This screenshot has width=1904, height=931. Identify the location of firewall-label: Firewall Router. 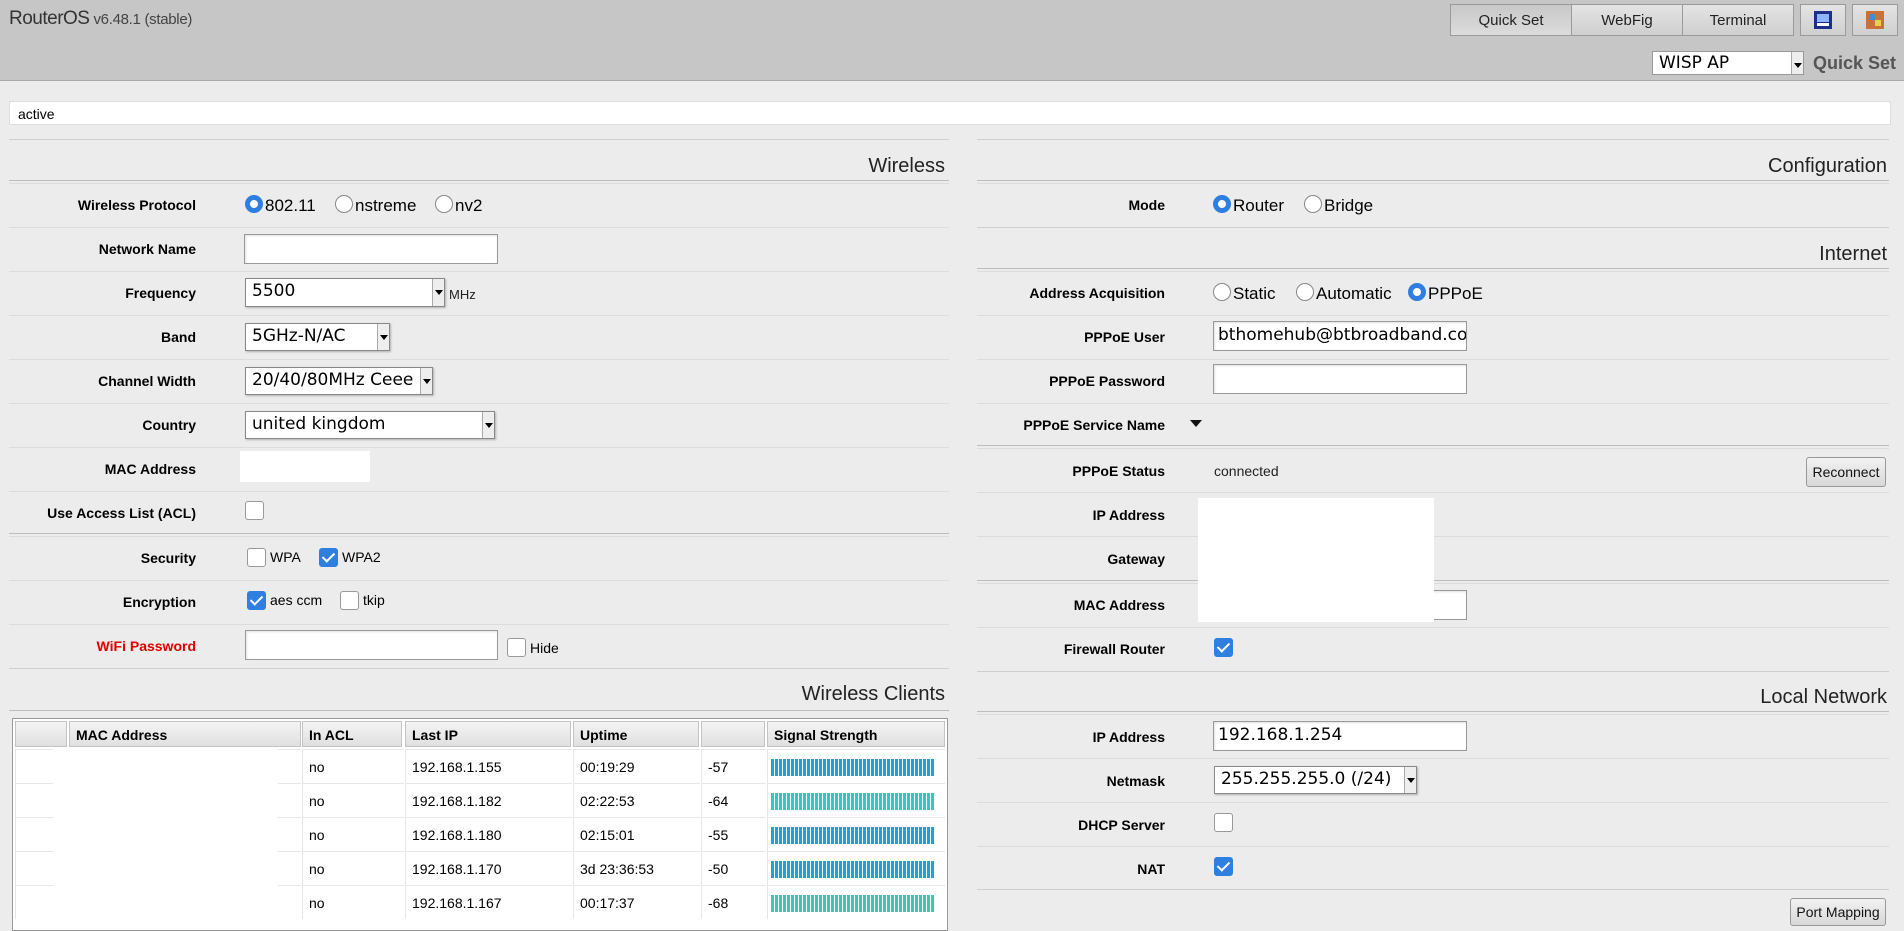
(1114, 649).